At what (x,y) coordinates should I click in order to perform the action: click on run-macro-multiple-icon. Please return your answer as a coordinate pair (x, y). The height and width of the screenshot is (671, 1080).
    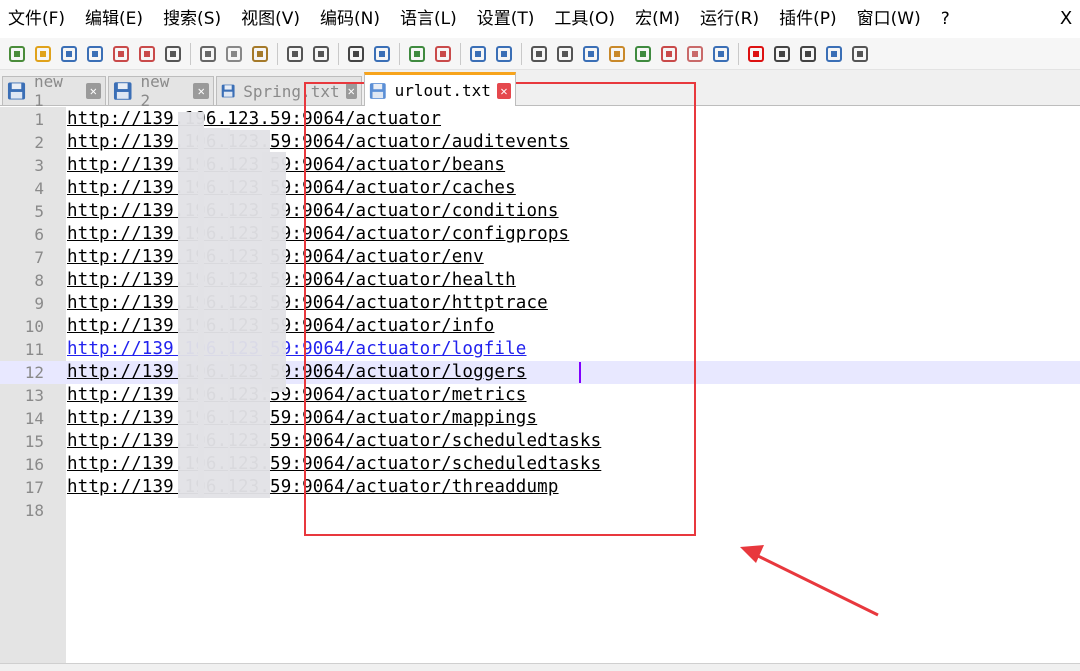
    Looking at the image, I should click on (834, 54).